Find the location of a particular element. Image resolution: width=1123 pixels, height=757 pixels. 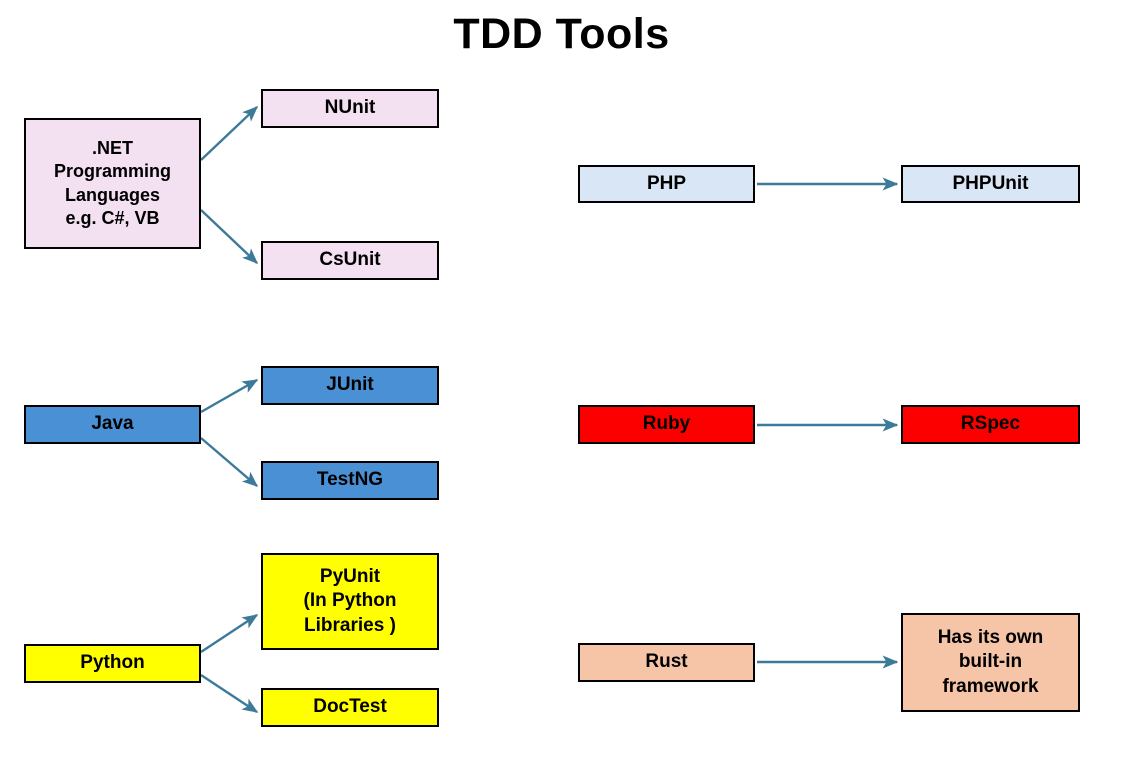

node-label-testng: TestNG is located at coordinates (350, 480).